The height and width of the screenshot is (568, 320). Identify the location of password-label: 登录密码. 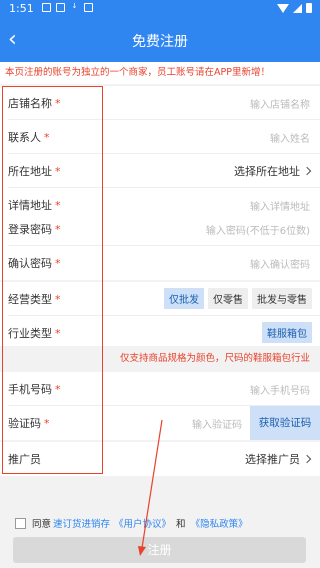
(30, 229).